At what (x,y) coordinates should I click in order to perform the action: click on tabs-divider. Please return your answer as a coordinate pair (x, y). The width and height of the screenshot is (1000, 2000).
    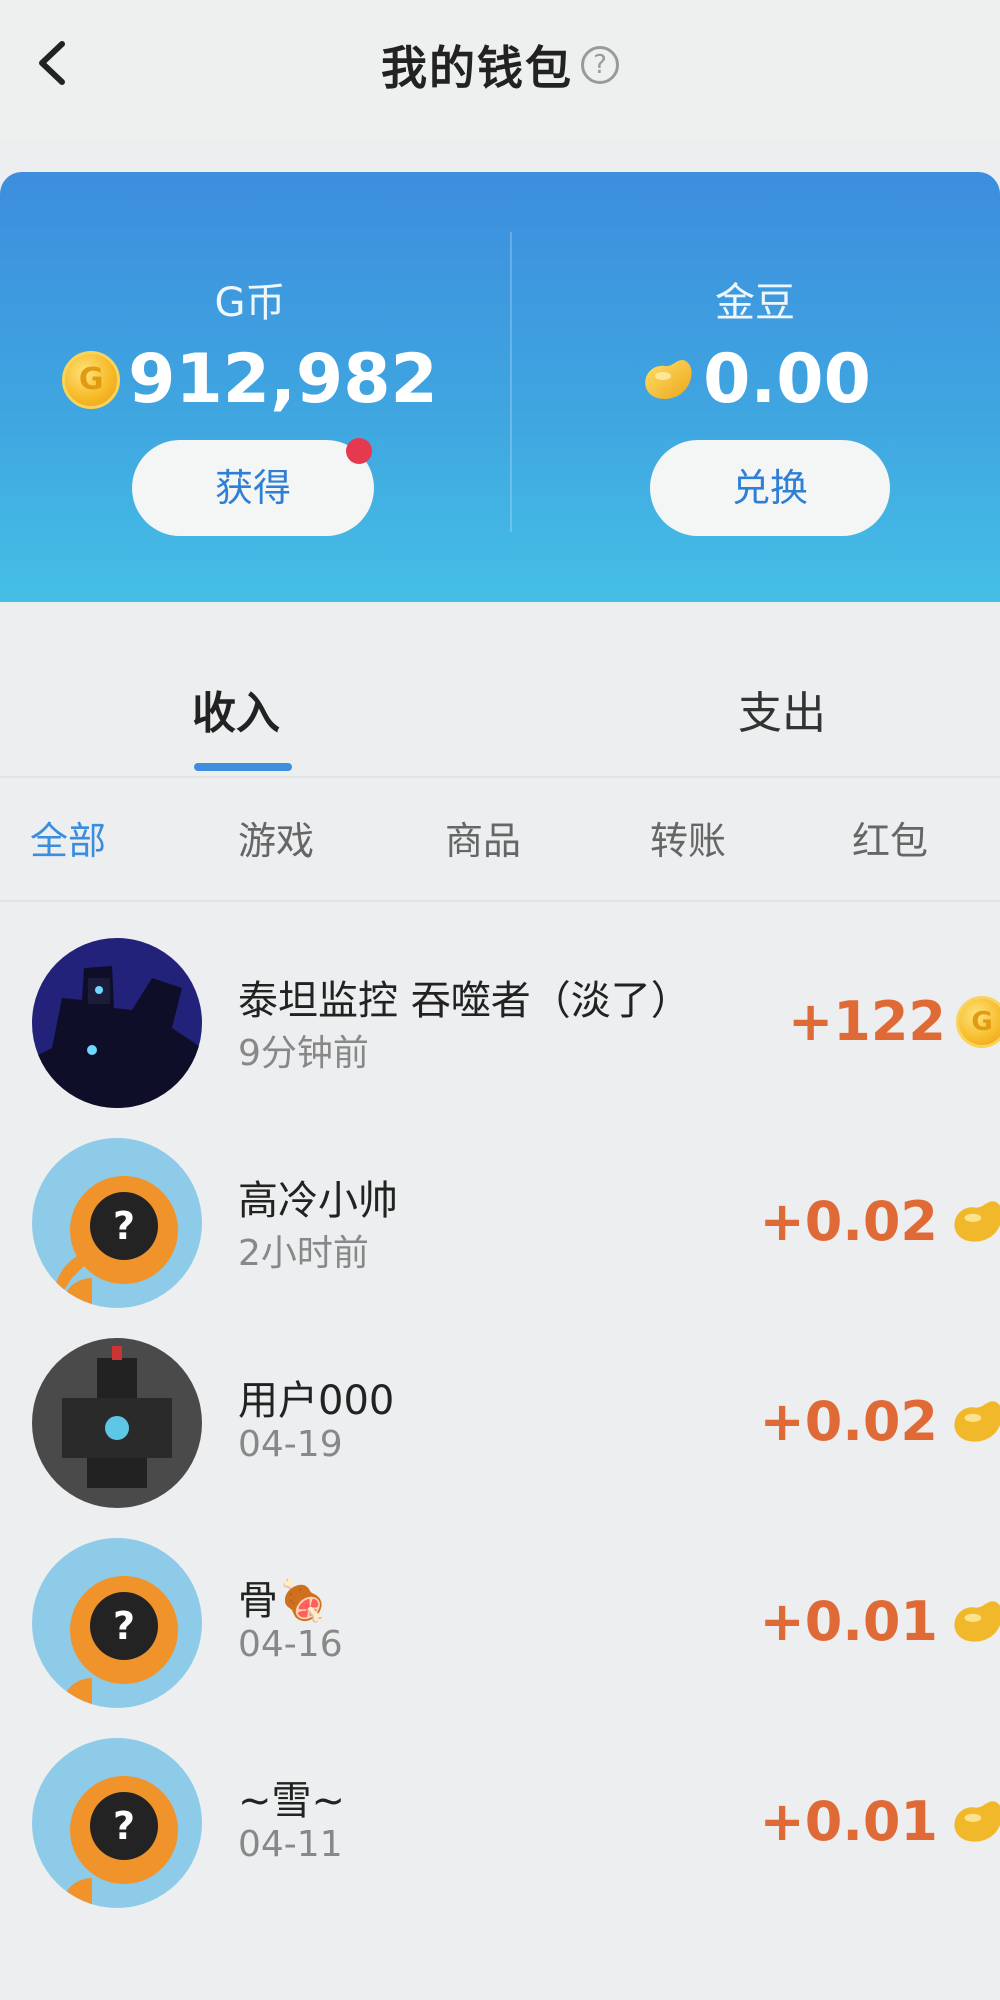
    Looking at the image, I should click on (500, 777).